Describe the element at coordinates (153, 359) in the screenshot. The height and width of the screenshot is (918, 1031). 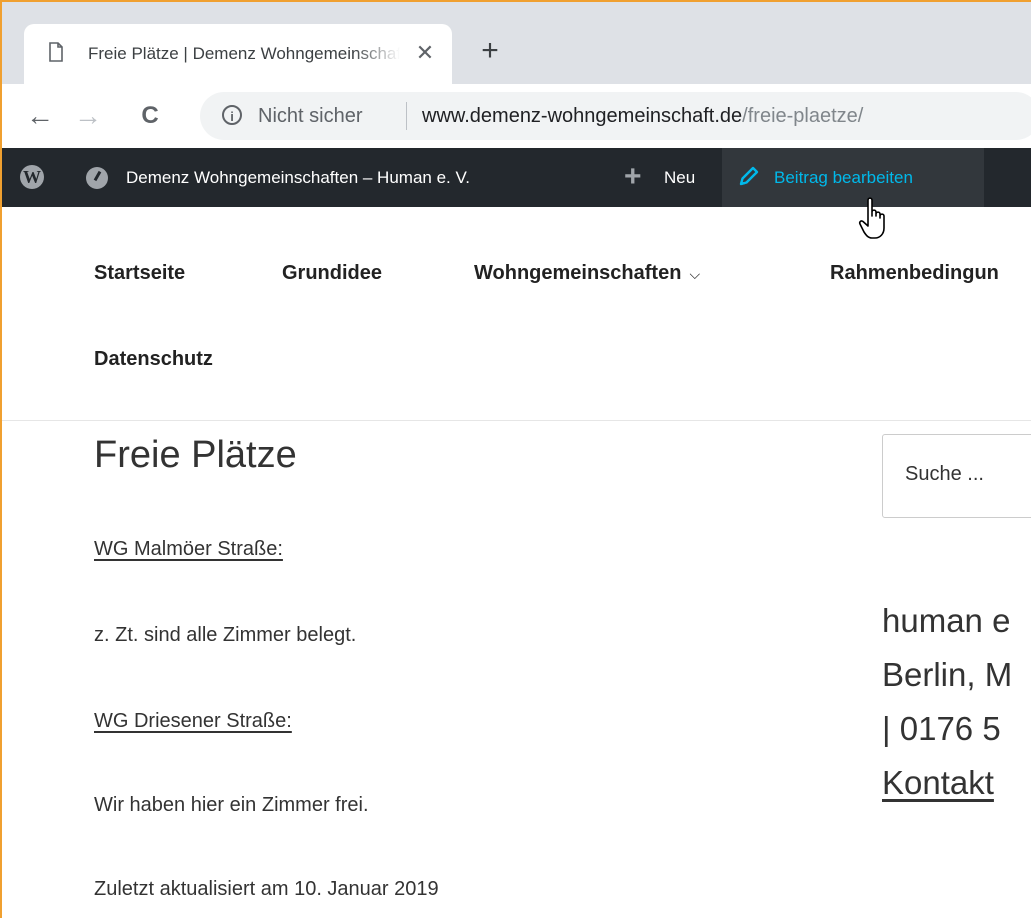
I see `nav-datenschutz: Datenschutz` at that location.